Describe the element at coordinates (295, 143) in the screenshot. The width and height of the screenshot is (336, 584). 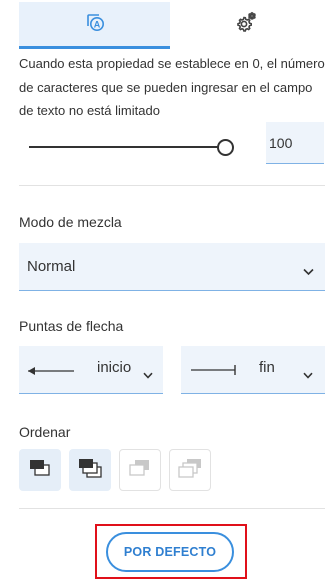
I see `max-length-input: 100` at that location.